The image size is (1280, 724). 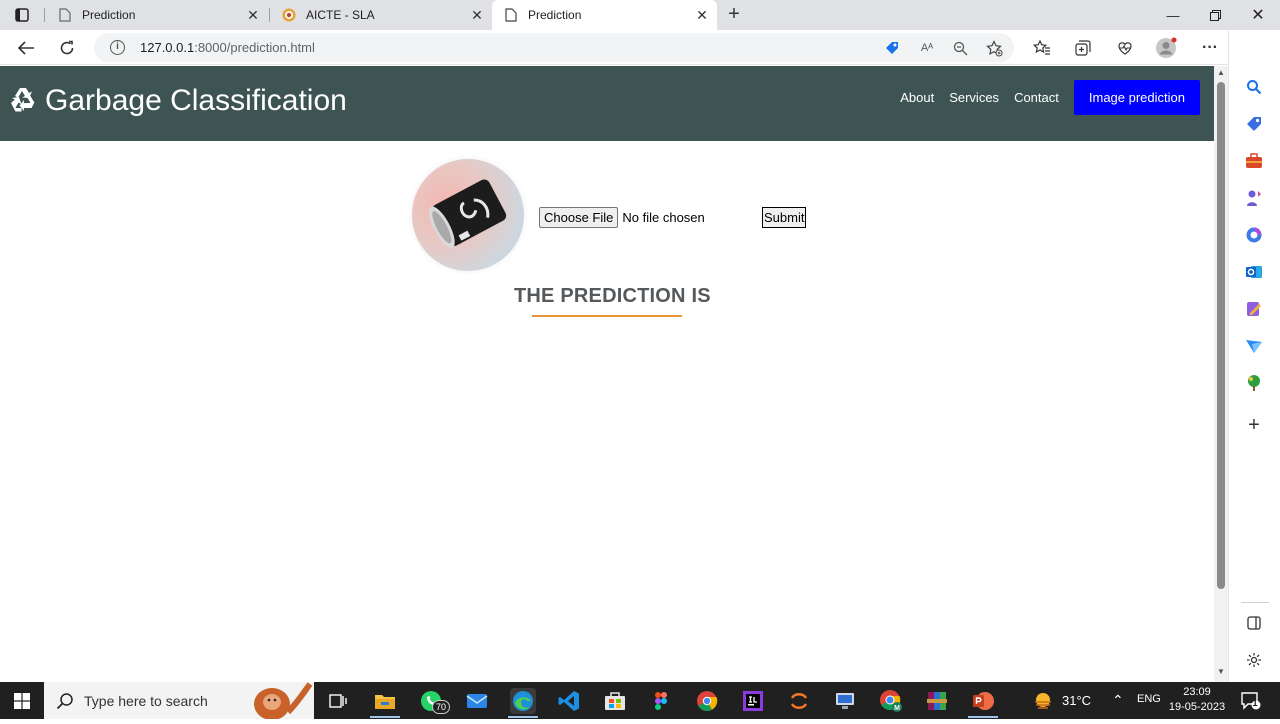 What do you see at coordinates (994, 48) in the screenshot?
I see `add-favorite-icon` at bounding box center [994, 48].